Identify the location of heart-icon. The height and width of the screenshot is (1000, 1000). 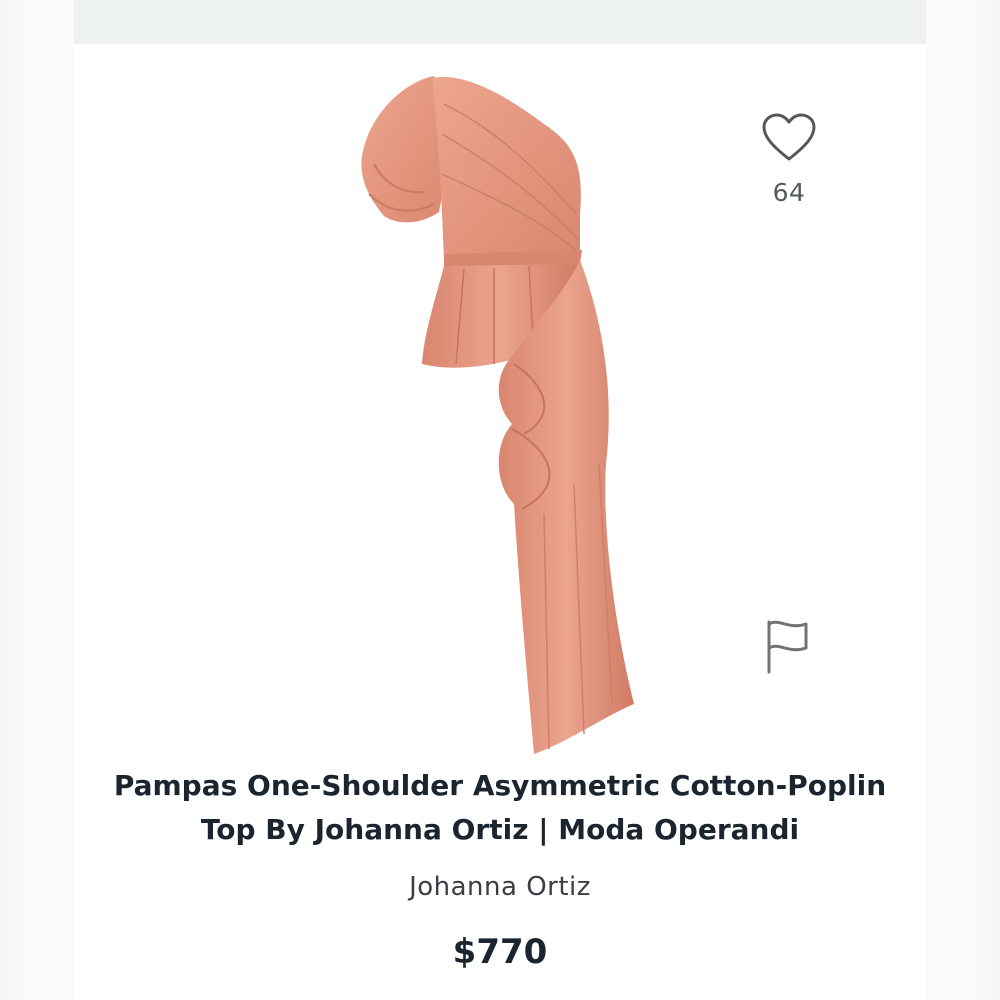
(789, 137).